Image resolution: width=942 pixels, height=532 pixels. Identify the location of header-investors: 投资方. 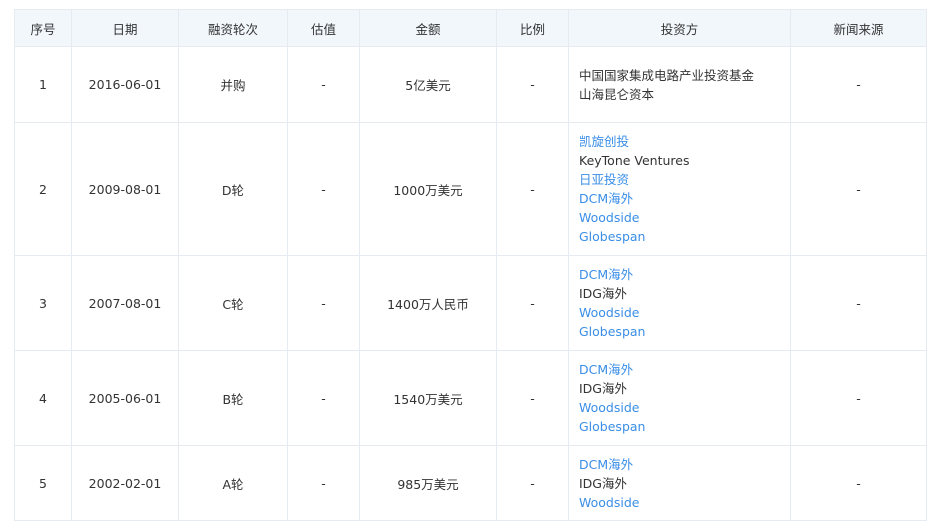
(679, 28).